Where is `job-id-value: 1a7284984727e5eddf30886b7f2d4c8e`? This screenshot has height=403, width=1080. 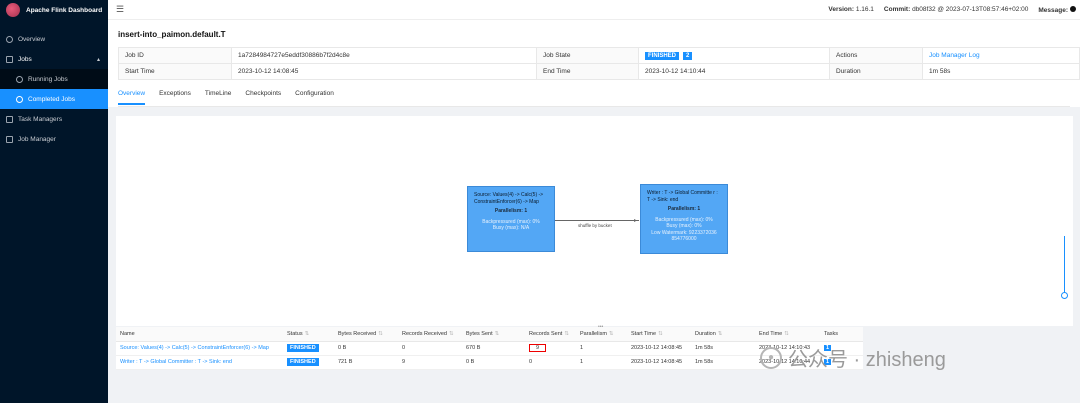
job-id-value: 1a7284984727e5eddf30886b7f2d4c8e is located at coordinates (384, 55).